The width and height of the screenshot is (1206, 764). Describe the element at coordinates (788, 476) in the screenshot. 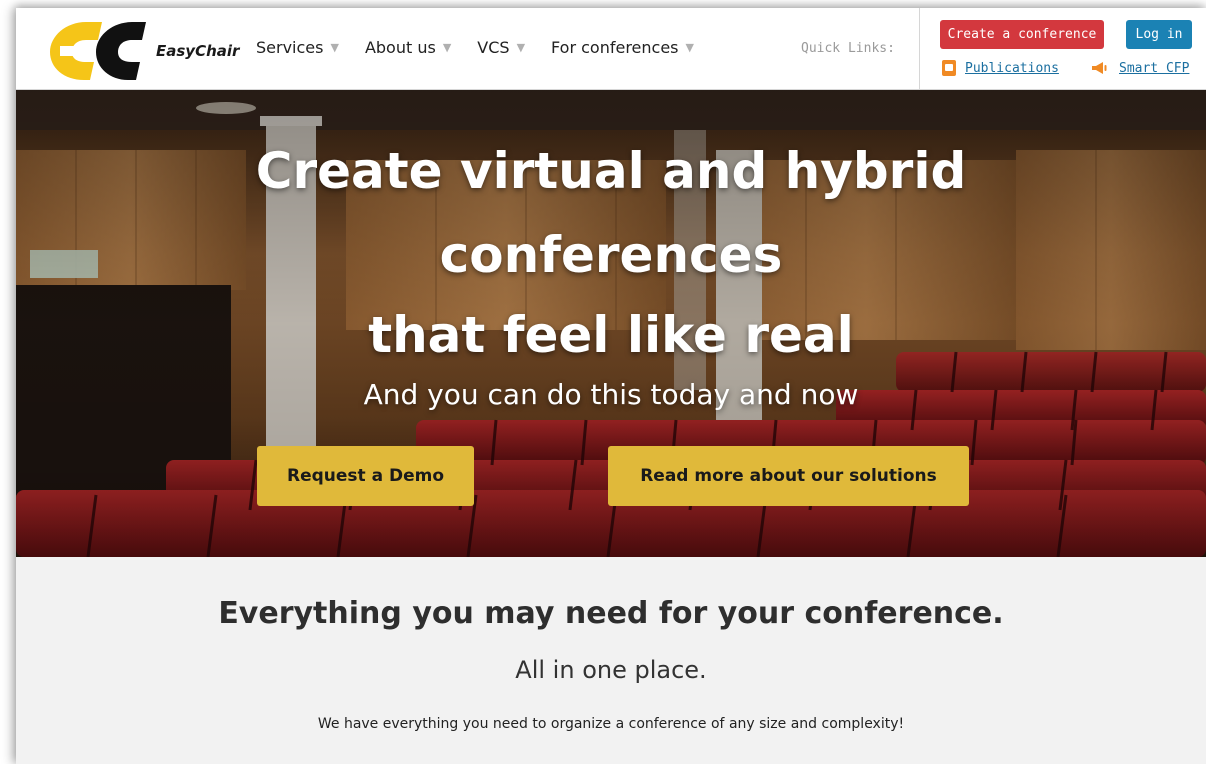

I see `read-more-solutions-button: Read more about our solutions` at that location.